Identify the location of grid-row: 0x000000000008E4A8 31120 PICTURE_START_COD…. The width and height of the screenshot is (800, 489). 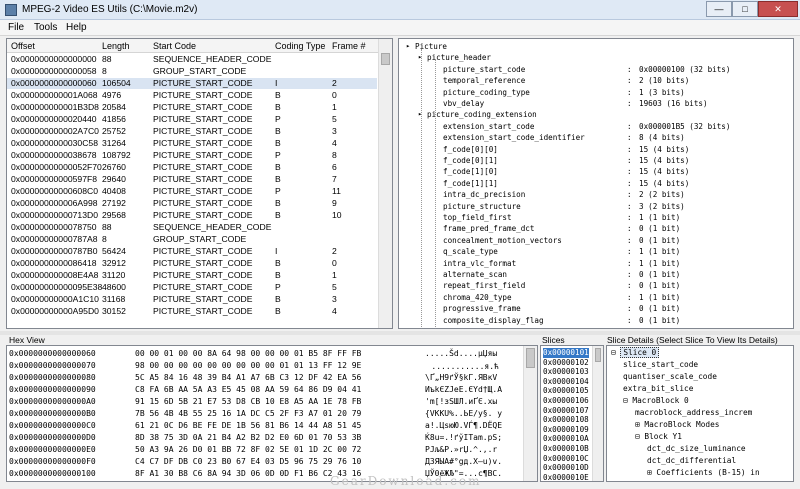
(192, 275).